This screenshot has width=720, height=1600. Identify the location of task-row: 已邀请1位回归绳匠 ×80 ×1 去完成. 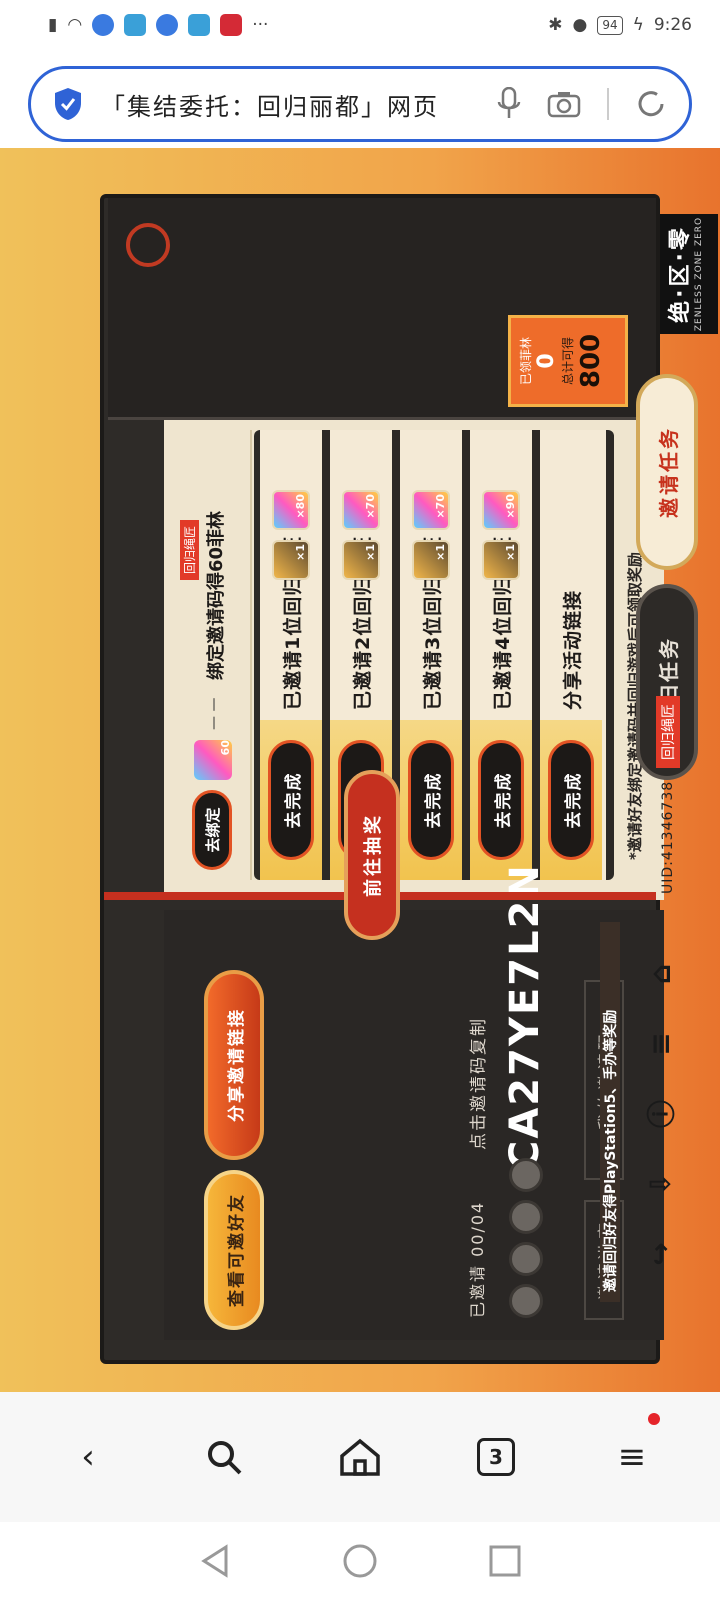
(291, 655).